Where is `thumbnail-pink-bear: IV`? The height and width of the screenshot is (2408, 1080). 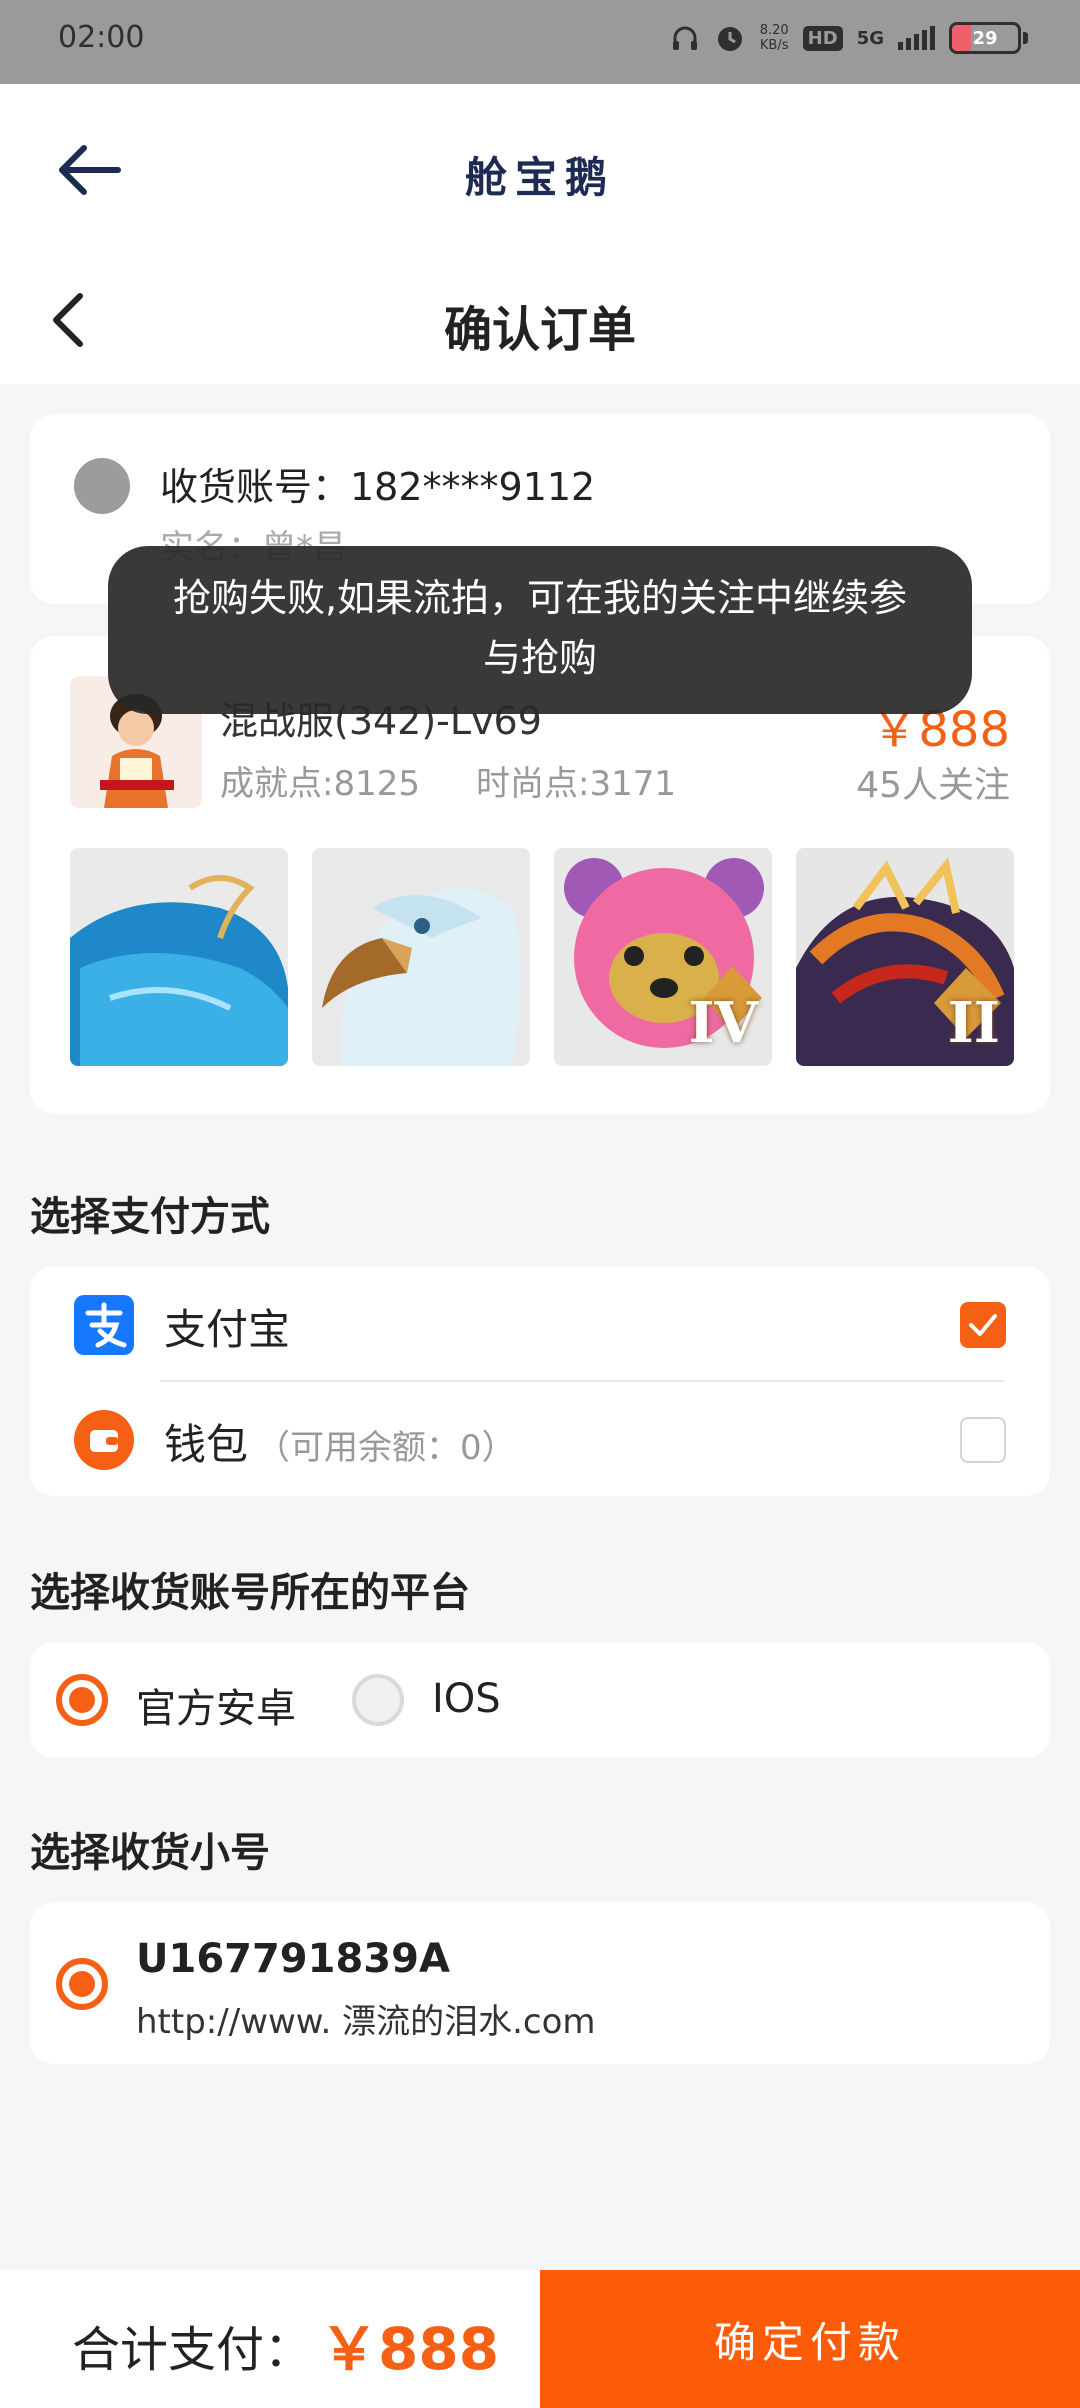
thumbnail-pink-bear: IV is located at coordinates (663, 957).